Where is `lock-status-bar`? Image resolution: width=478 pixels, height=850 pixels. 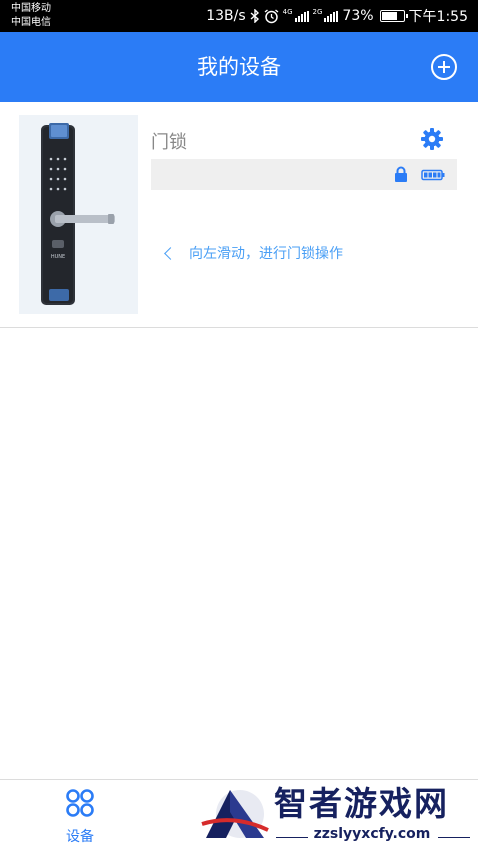 lock-status-bar is located at coordinates (304, 174).